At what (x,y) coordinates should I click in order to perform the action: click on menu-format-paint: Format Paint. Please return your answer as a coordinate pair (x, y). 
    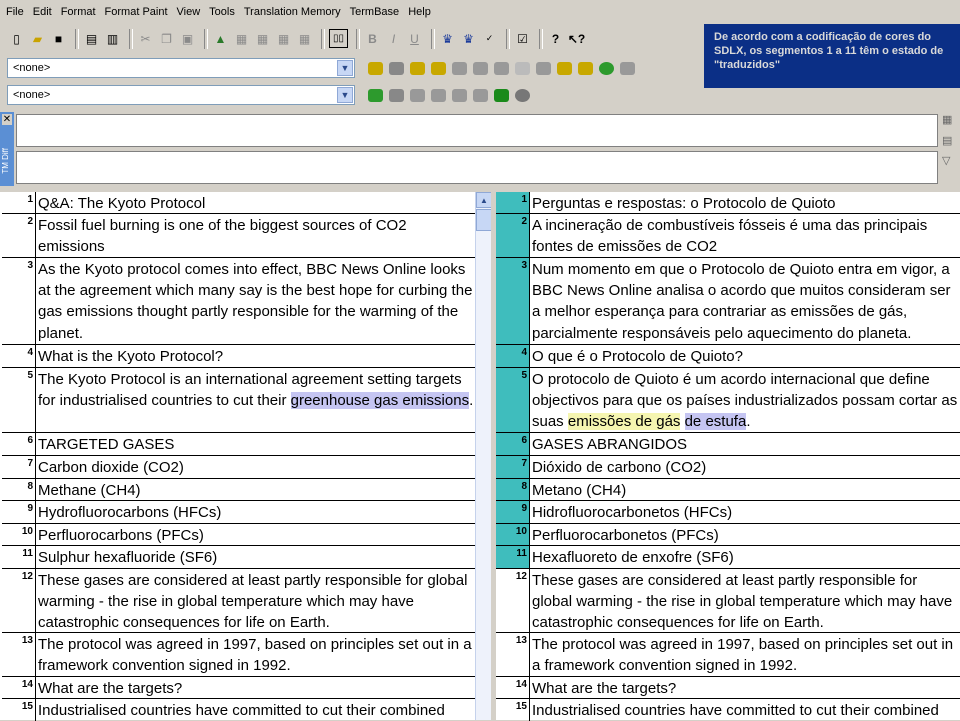
    Looking at the image, I should click on (136, 12).